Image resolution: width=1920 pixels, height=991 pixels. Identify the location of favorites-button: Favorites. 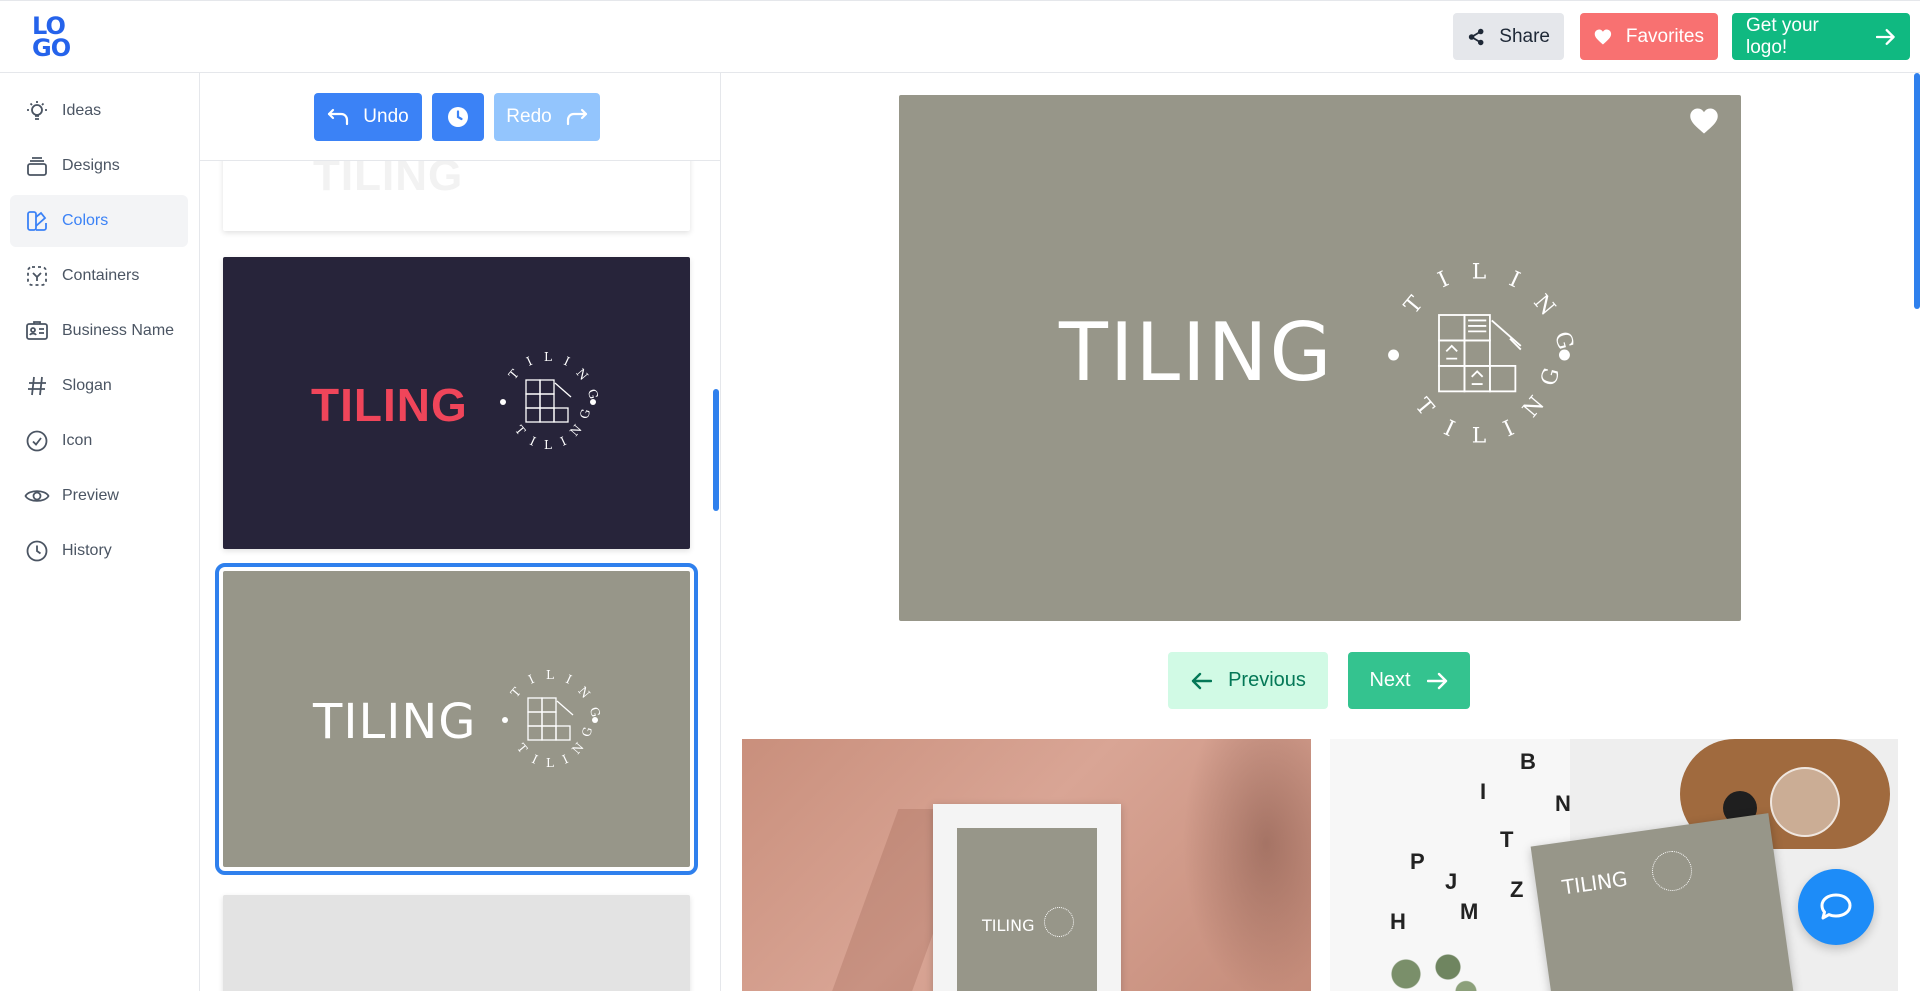
(1649, 36).